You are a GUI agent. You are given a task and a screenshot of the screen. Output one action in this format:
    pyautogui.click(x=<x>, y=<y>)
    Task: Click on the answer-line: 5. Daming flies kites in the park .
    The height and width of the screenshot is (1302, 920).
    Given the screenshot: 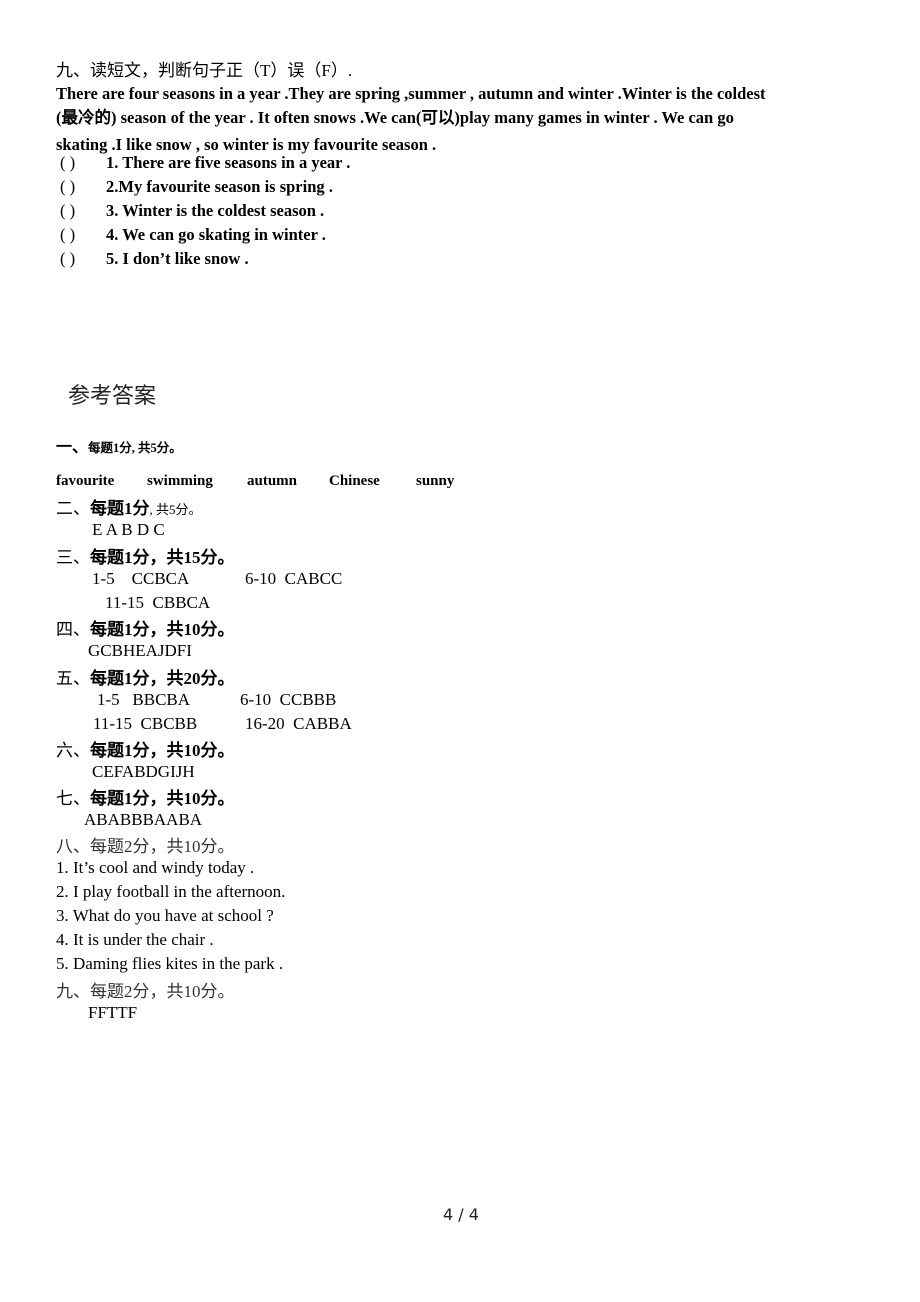 What is the action you would take?
    pyautogui.click(x=170, y=963)
    